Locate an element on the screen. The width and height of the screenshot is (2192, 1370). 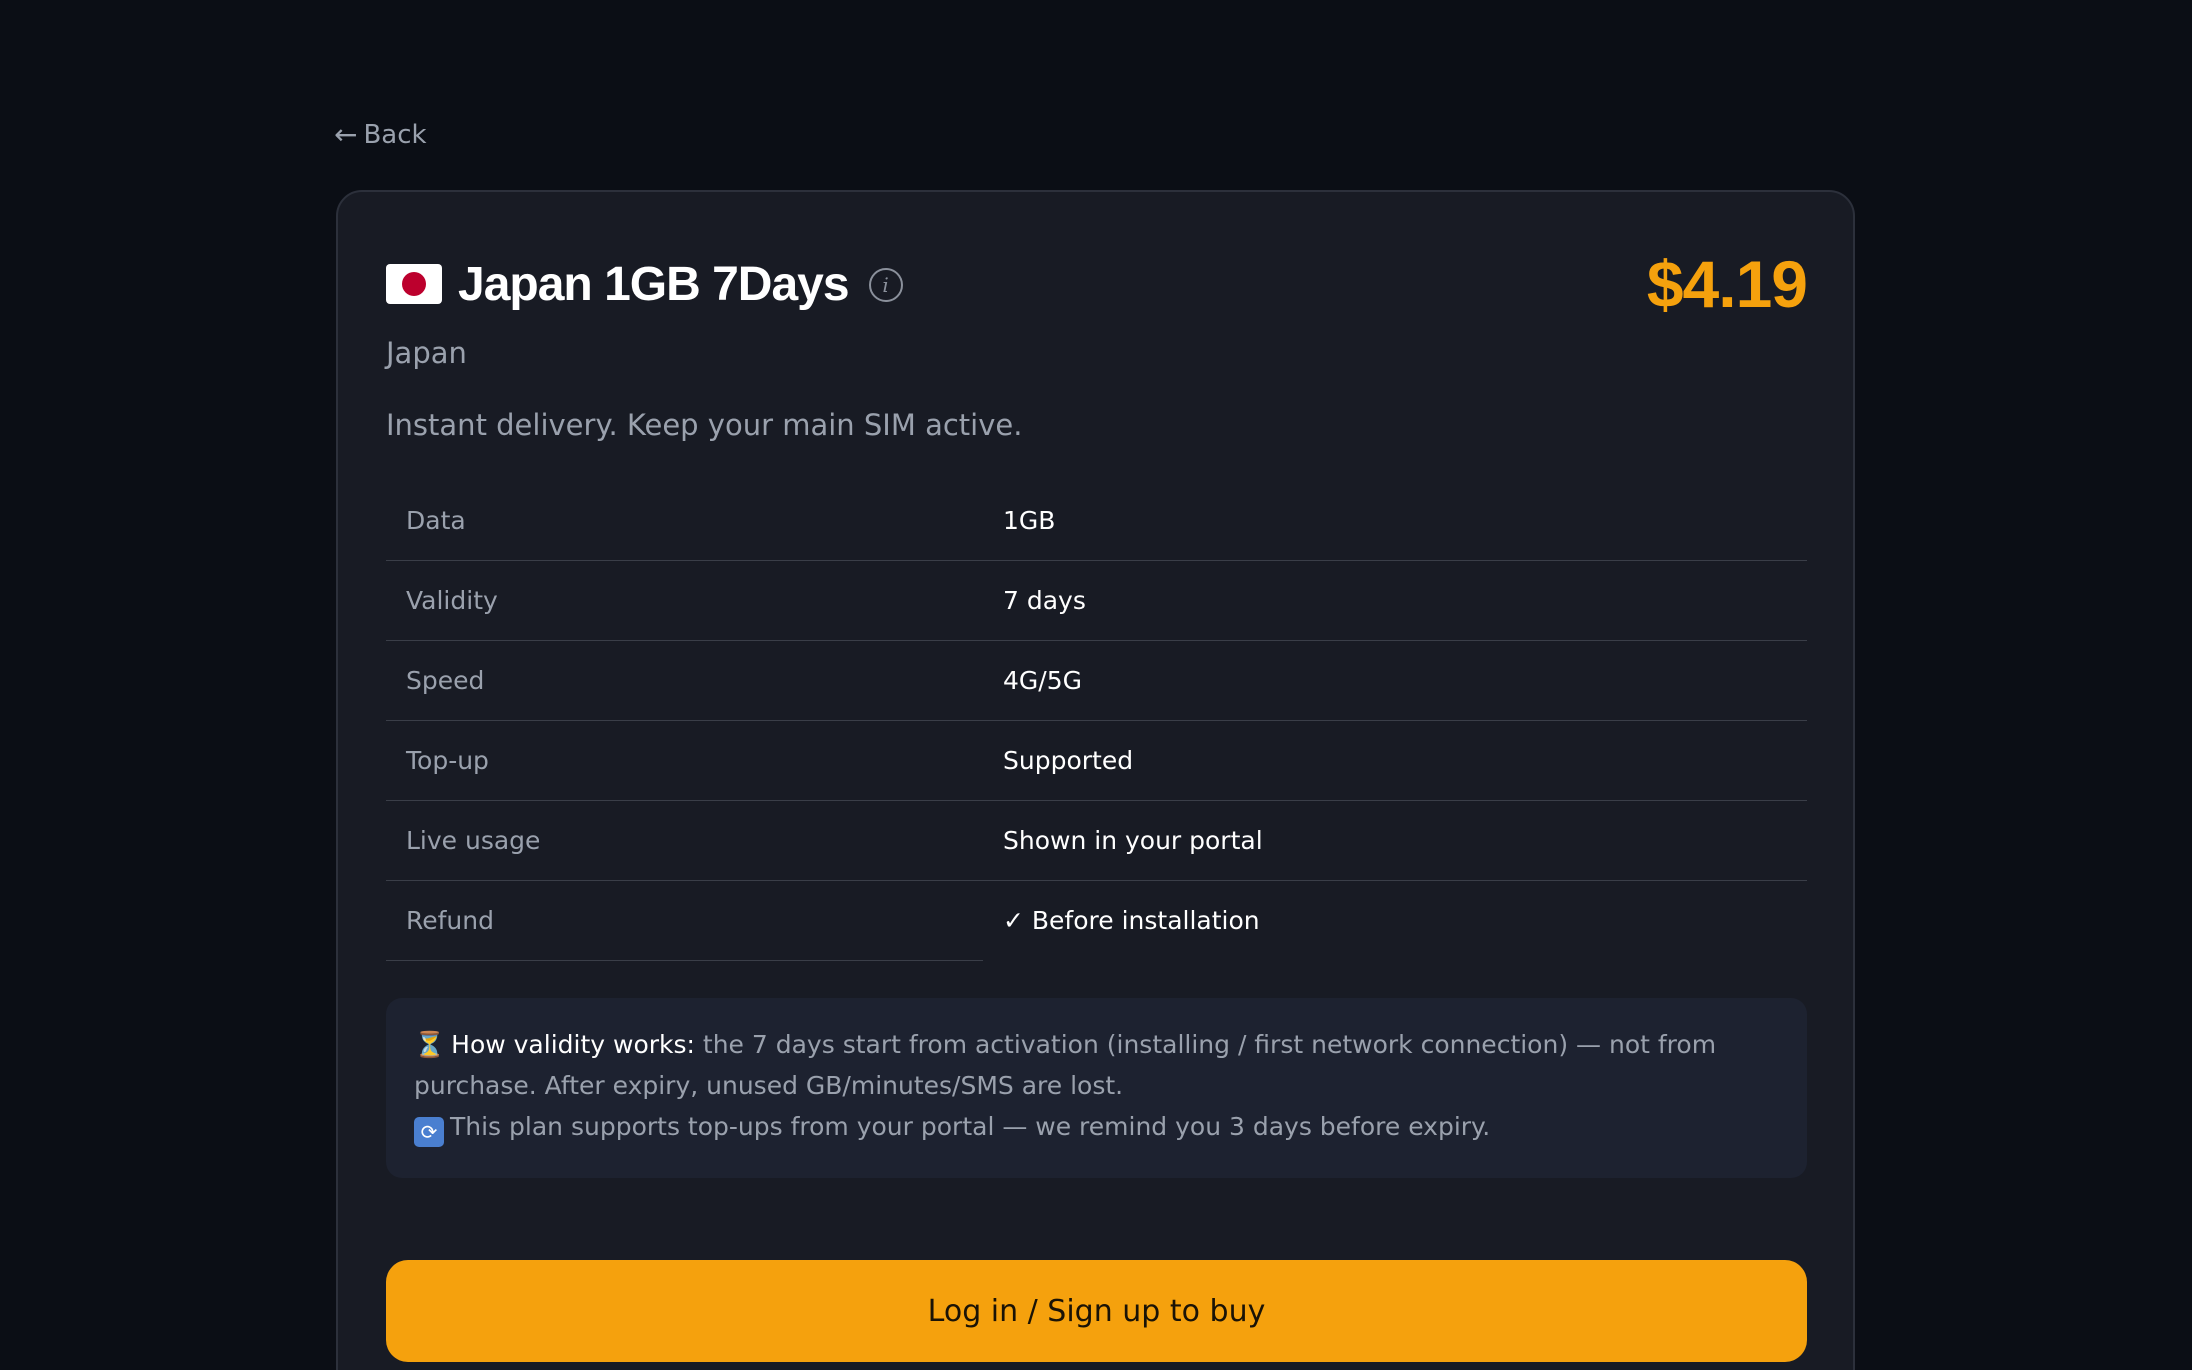
hourglass-icon: ⏳ is located at coordinates (430, 1044).